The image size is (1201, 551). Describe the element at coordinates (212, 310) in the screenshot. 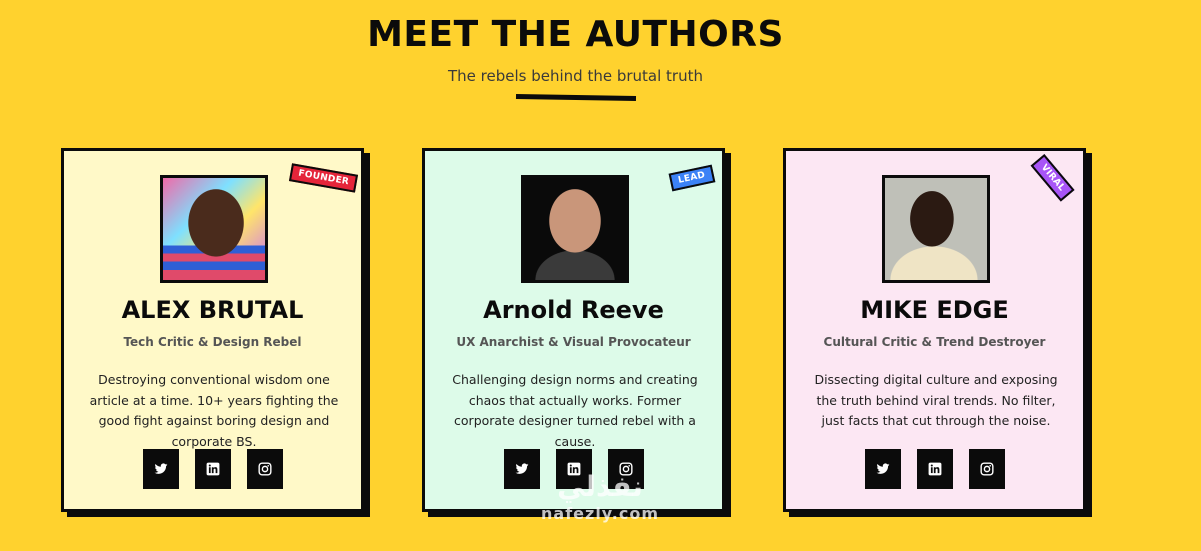

I see `author-name: ALEX BRUTAL` at that location.